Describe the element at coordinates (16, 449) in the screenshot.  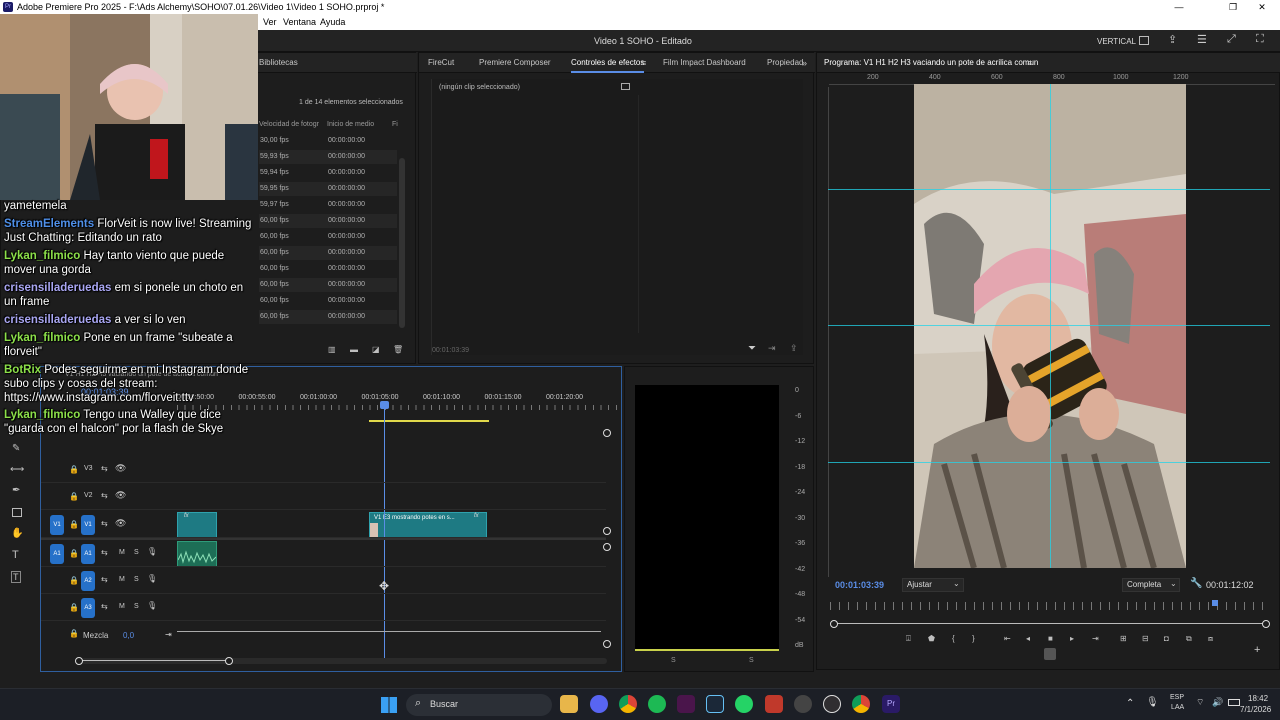
I see `razor-tool-icon: ✎` at that location.